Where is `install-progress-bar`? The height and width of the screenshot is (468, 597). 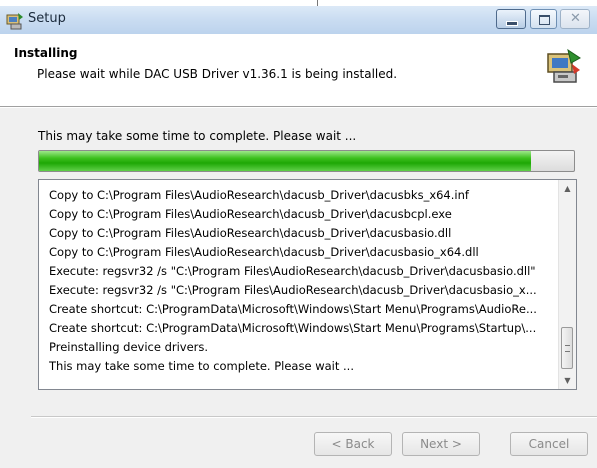
install-progress-bar is located at coordinates (306, 161).